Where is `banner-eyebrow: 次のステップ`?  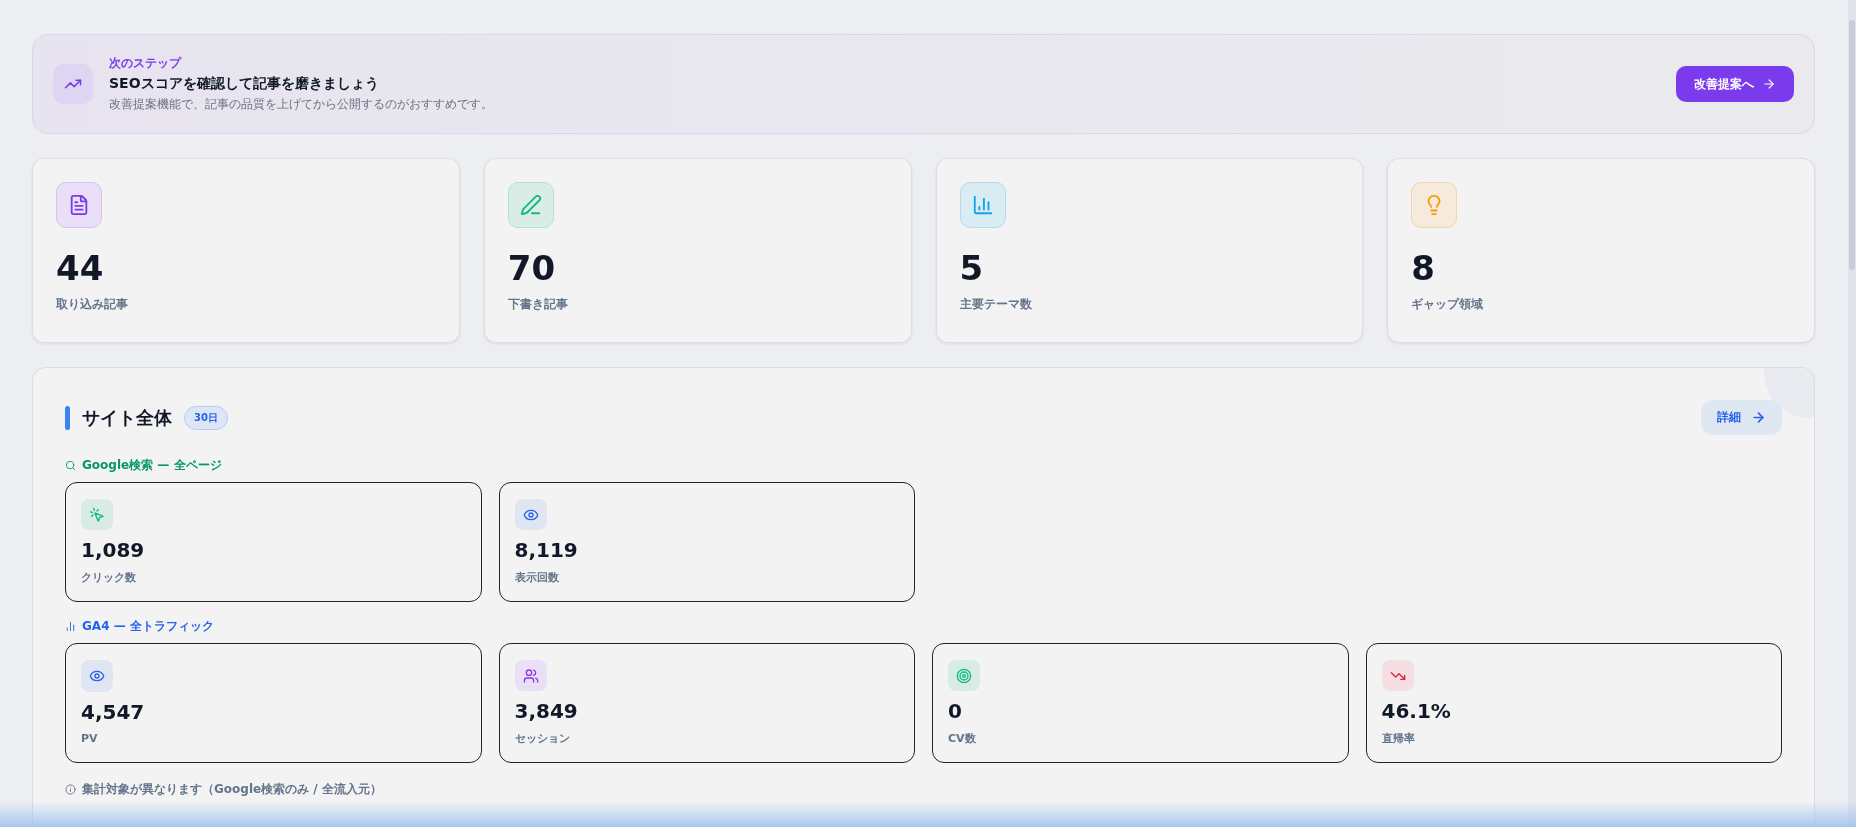 banner-eyebrow: 次のステップ is located at coordinates (146, 63).